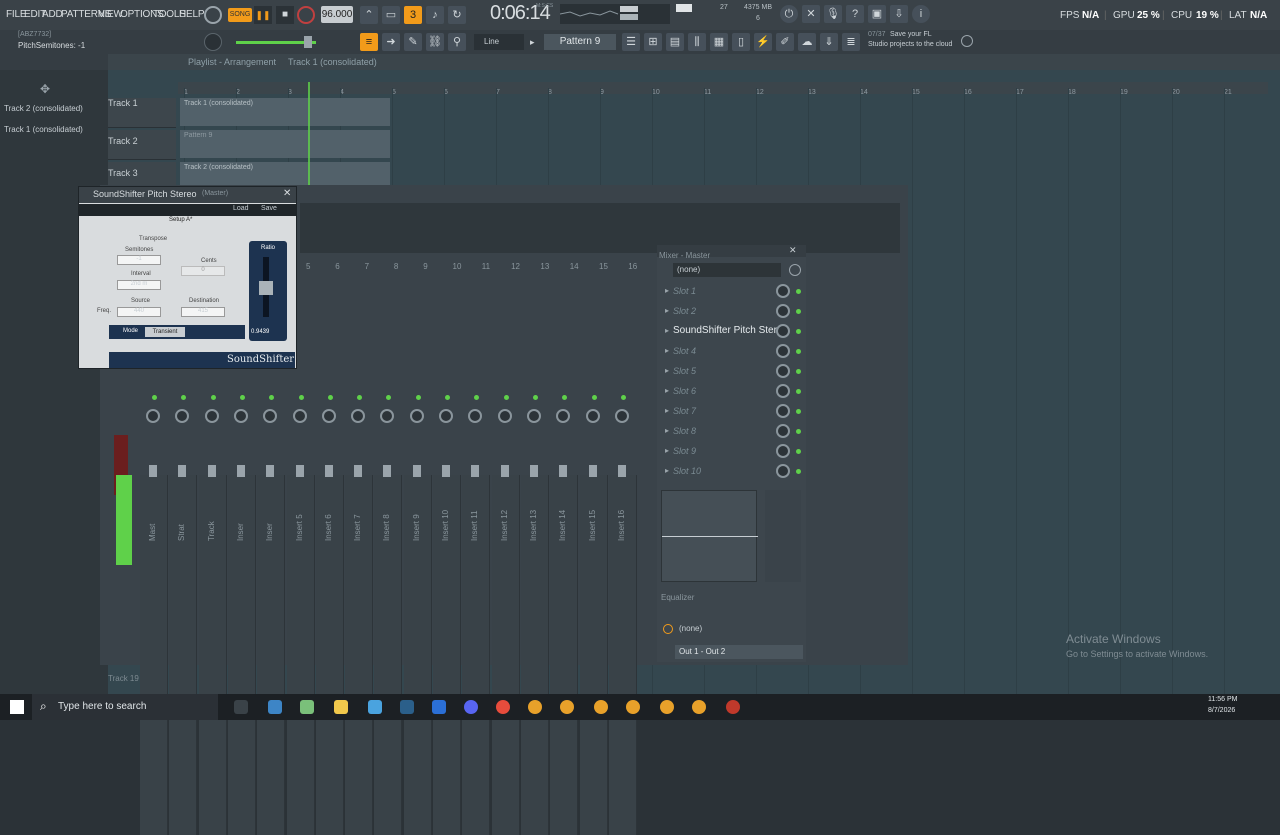 The height and width of the screenshot is (835, 1280). What do you see at coordinates (45, 89) in the screenshot?
I see `move-icon: ✥` at bounding box center [45, 89].